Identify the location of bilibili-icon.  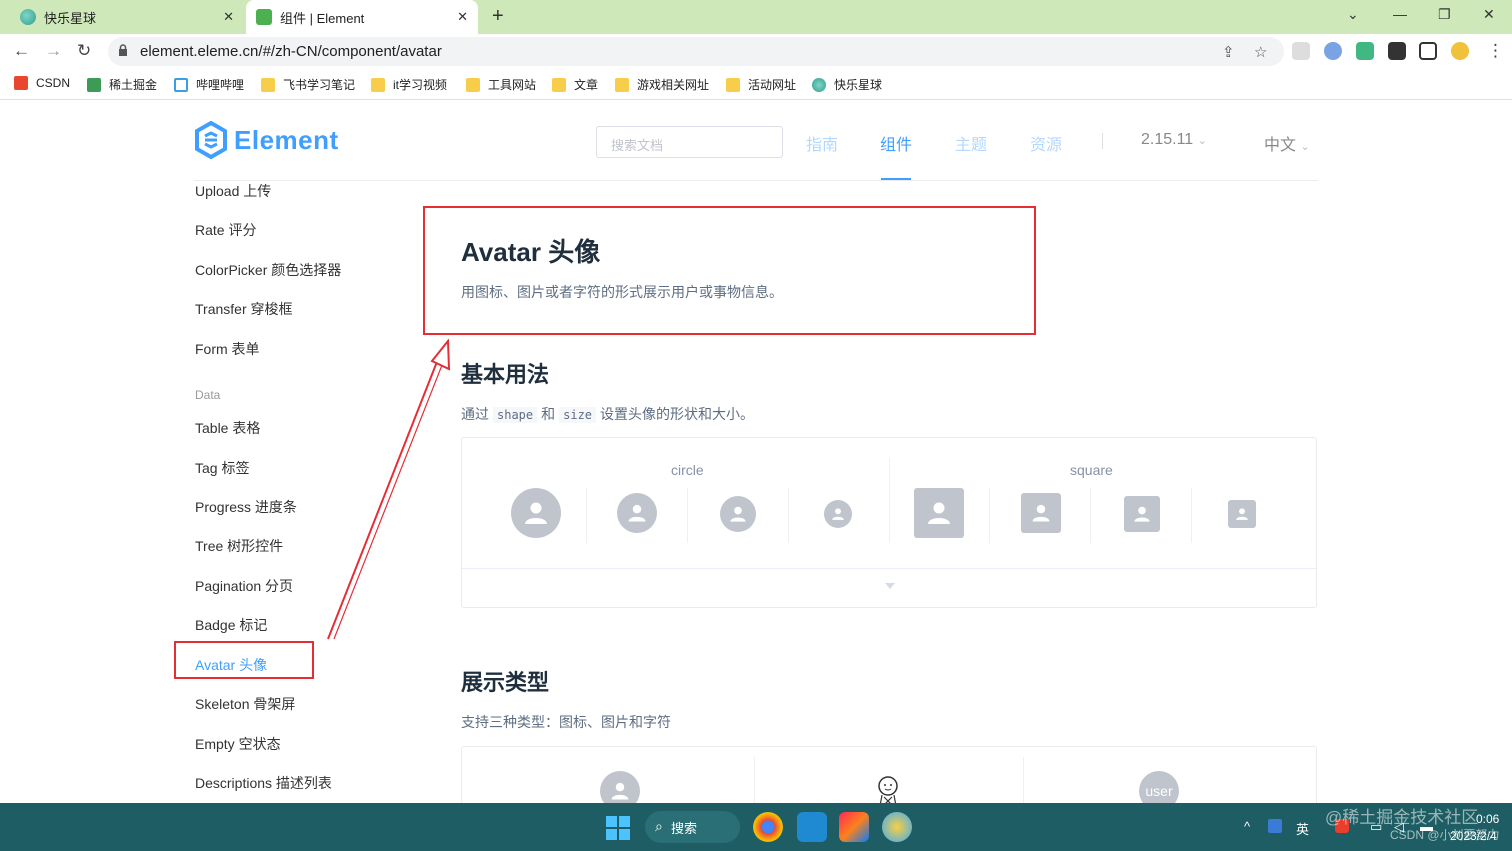
(181, 84).